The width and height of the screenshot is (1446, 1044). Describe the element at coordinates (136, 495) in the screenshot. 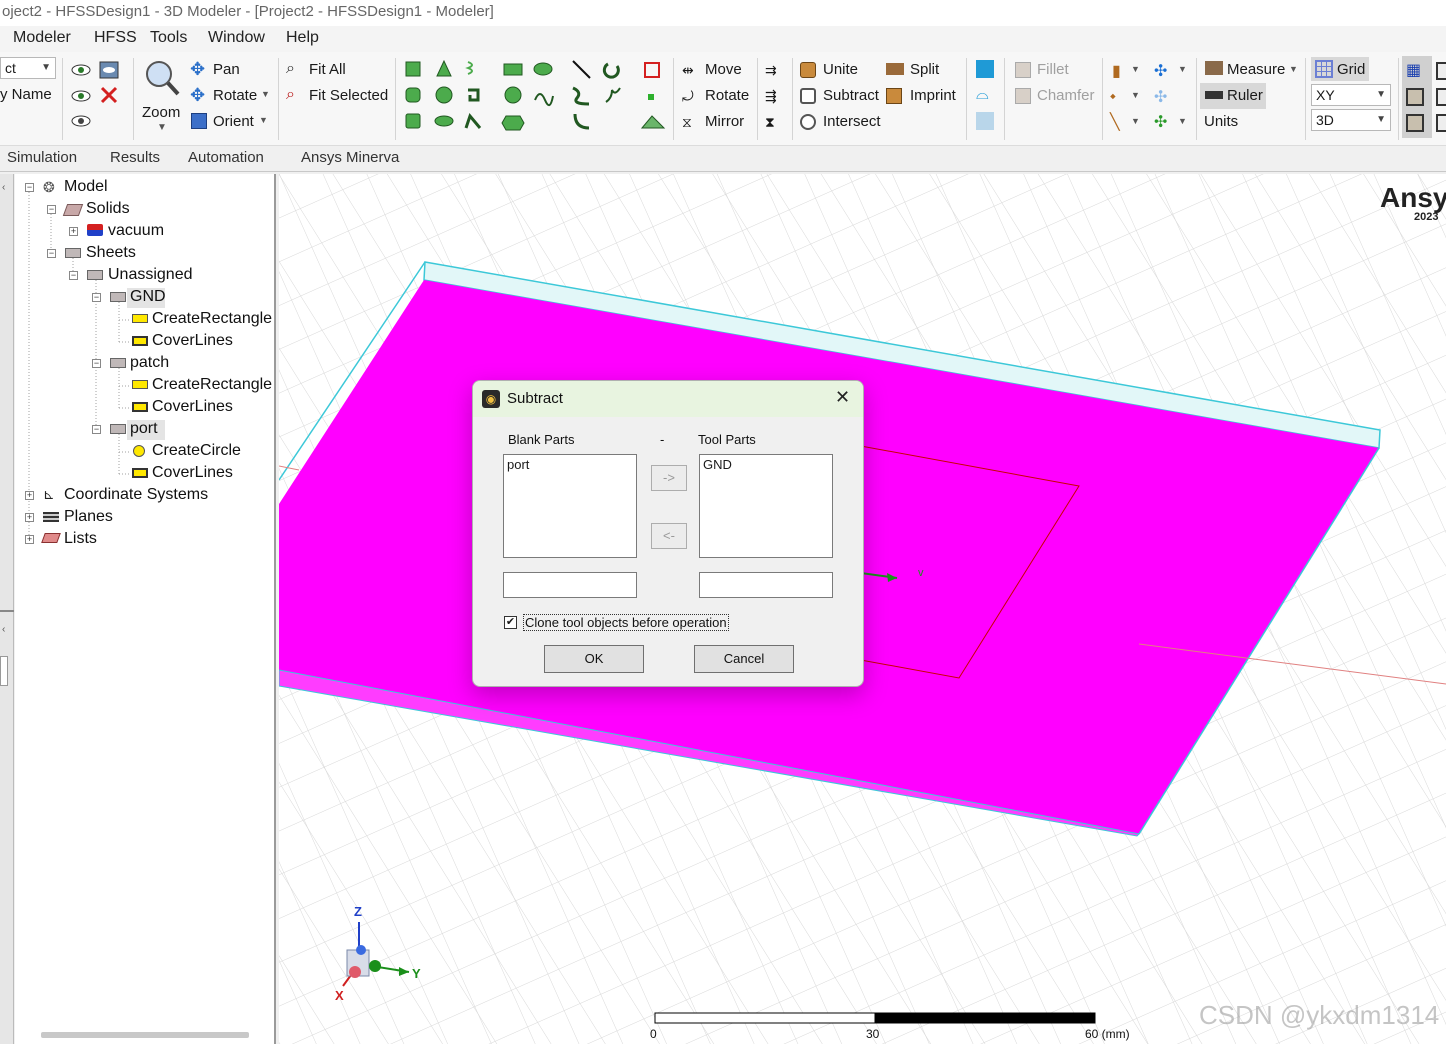

I see `tree-item-coordinate-systems: Coordinate Systems` at that location.